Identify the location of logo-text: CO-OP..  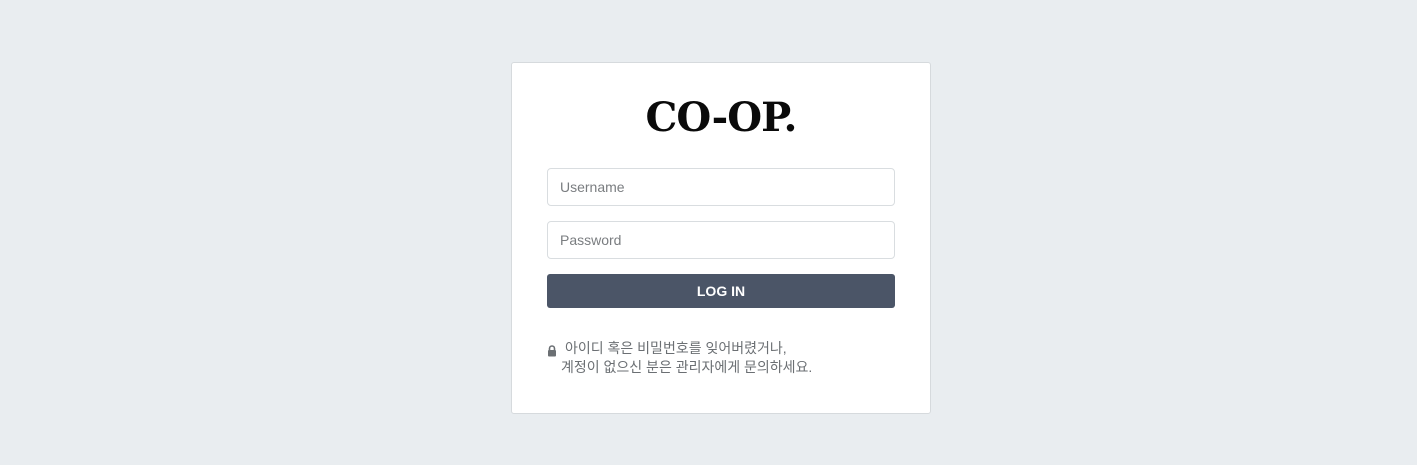
(721, 117).